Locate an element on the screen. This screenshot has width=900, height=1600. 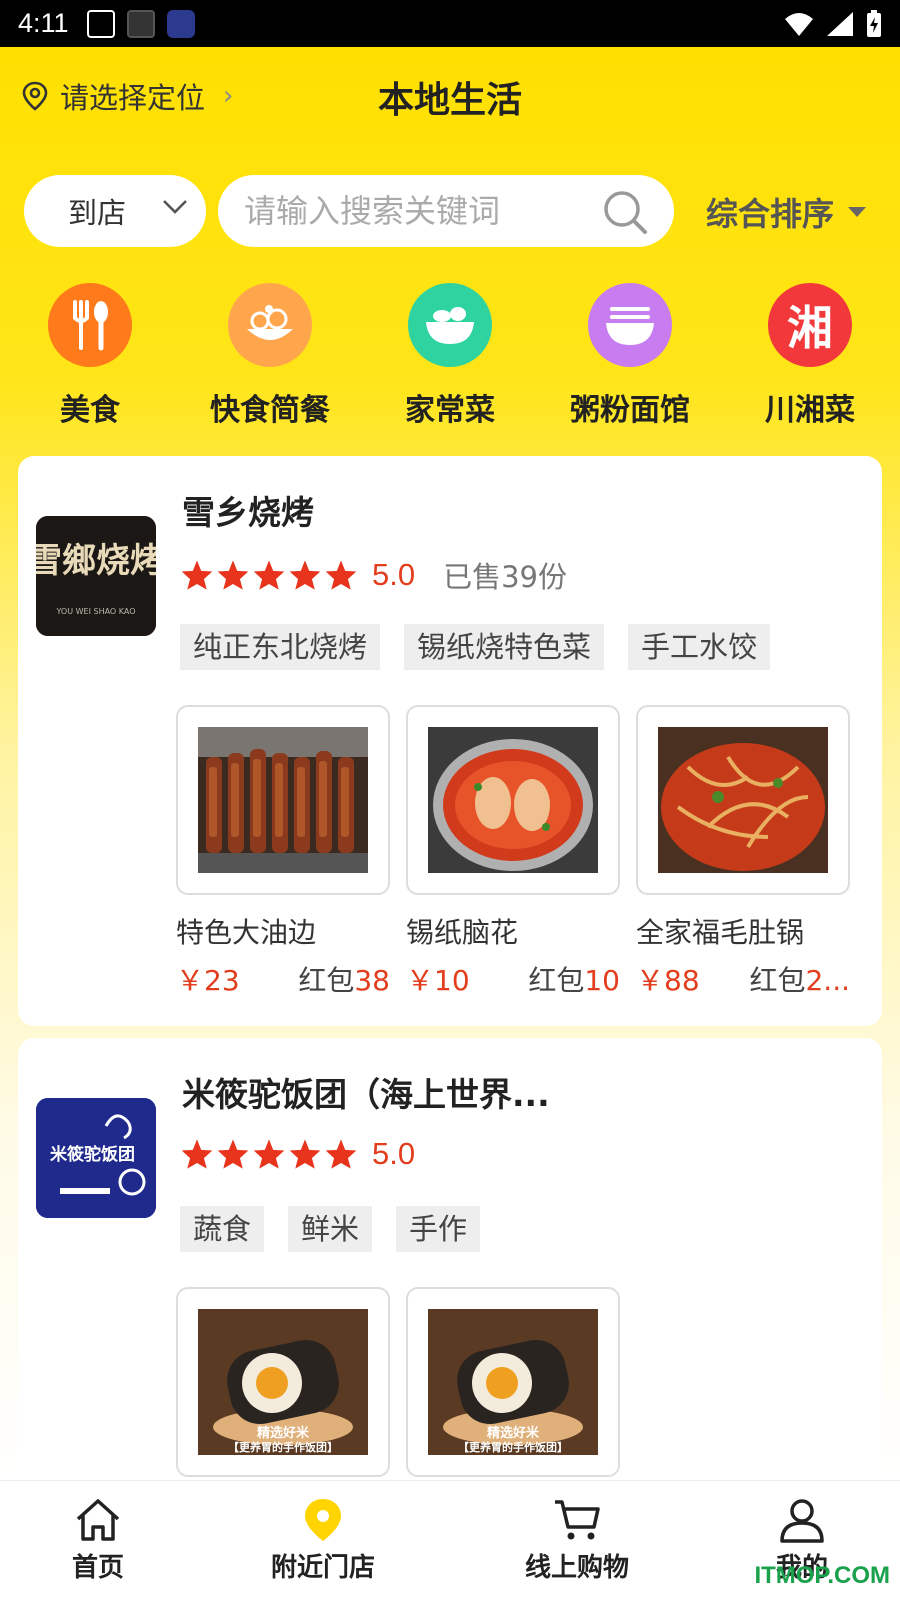
xiang-char-icon: 湘 is located at coordinates (810, 325).